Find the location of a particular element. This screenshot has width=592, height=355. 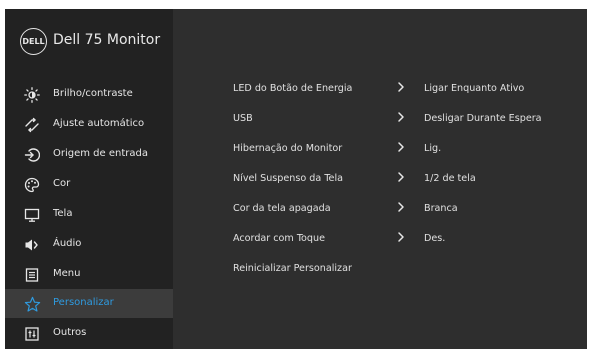

sidebar-item-personalizar: Personalizar is located at coordinates (89, 303).